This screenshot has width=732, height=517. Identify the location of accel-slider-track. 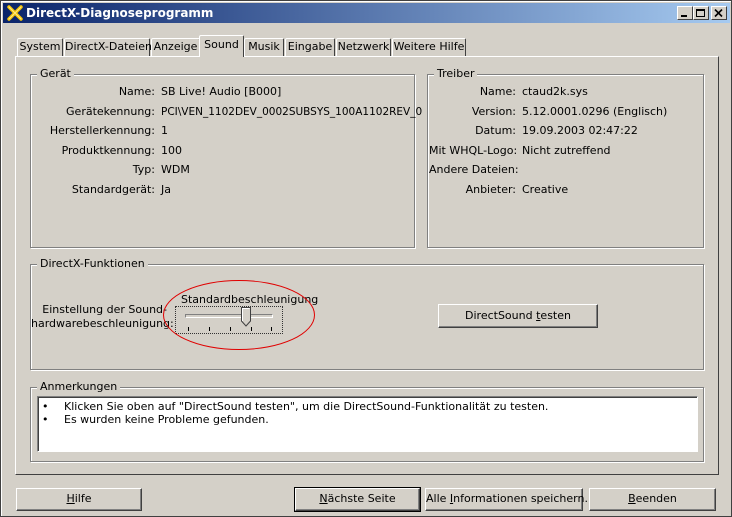
(229, 316).